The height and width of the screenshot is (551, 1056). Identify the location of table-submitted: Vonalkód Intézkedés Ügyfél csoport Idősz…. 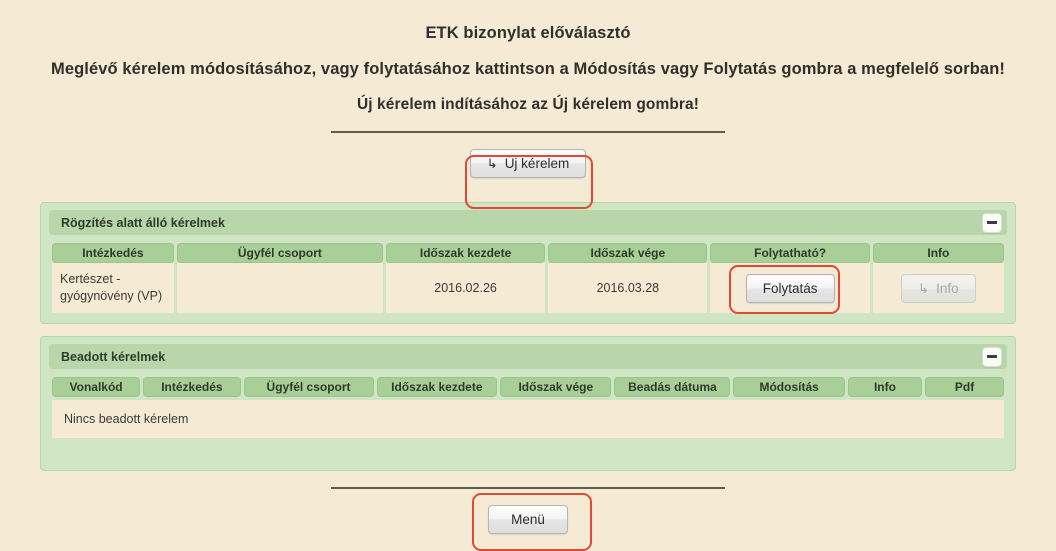
(528, 387).